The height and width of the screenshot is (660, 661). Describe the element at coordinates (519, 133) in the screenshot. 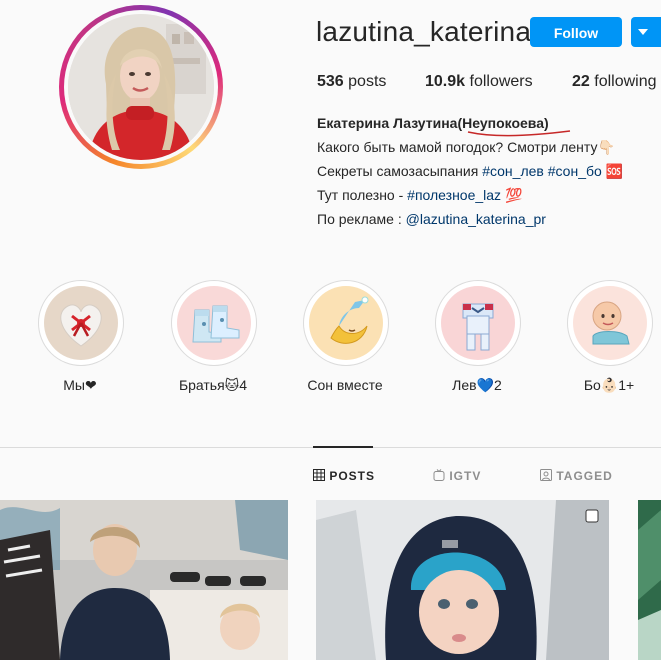

I see `name-underline-annotation` at that location.